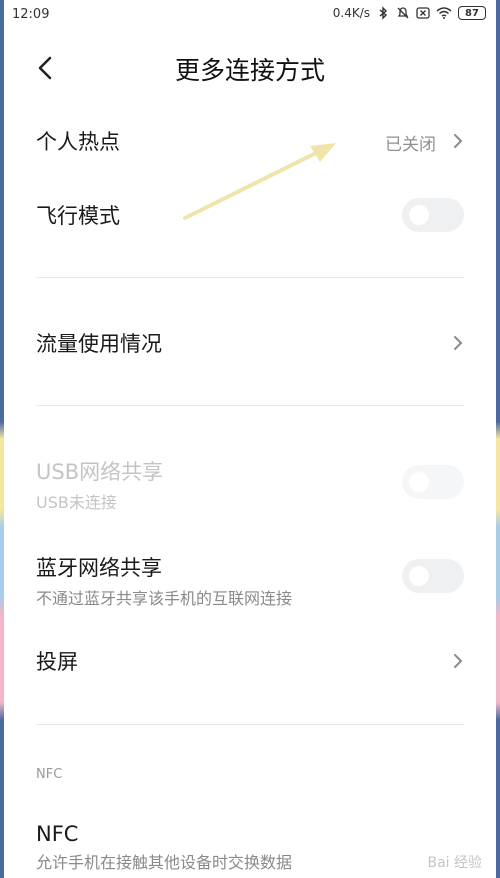 The height and width of the screenshot is (878, 500). I want to click on usb-tethering-toggle, so click(433, 482).